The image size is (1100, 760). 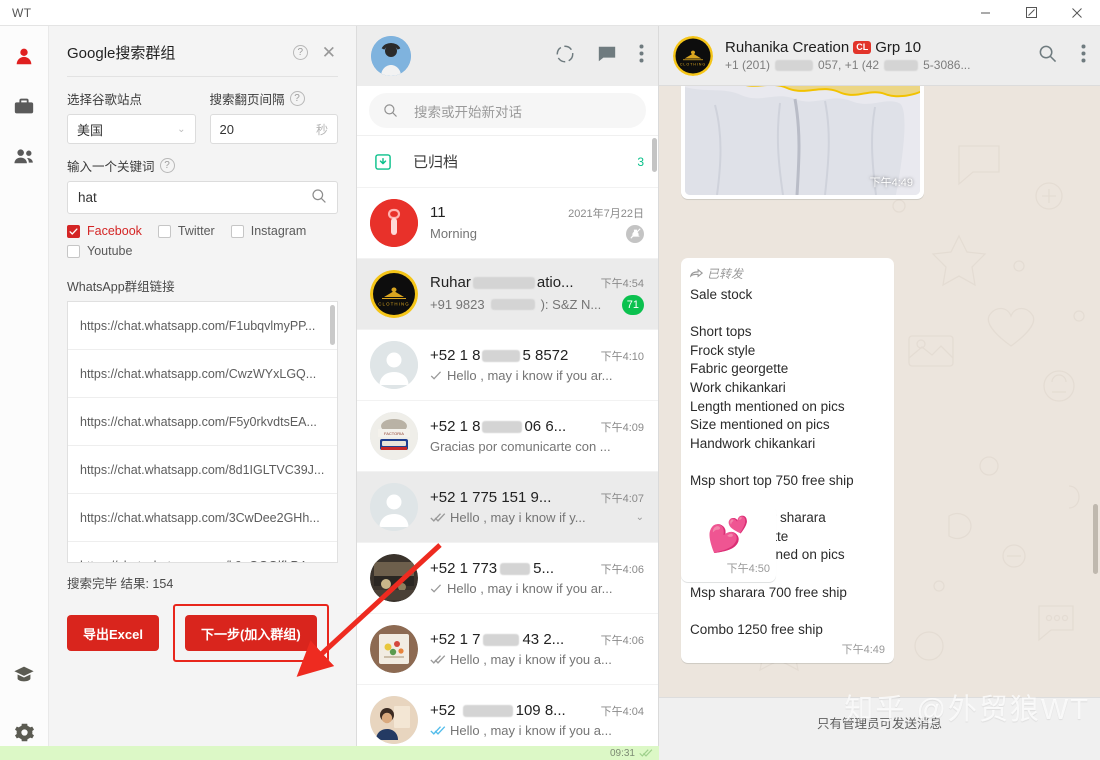 I want to click on default-user-avatar, so click(x=394, y=507).